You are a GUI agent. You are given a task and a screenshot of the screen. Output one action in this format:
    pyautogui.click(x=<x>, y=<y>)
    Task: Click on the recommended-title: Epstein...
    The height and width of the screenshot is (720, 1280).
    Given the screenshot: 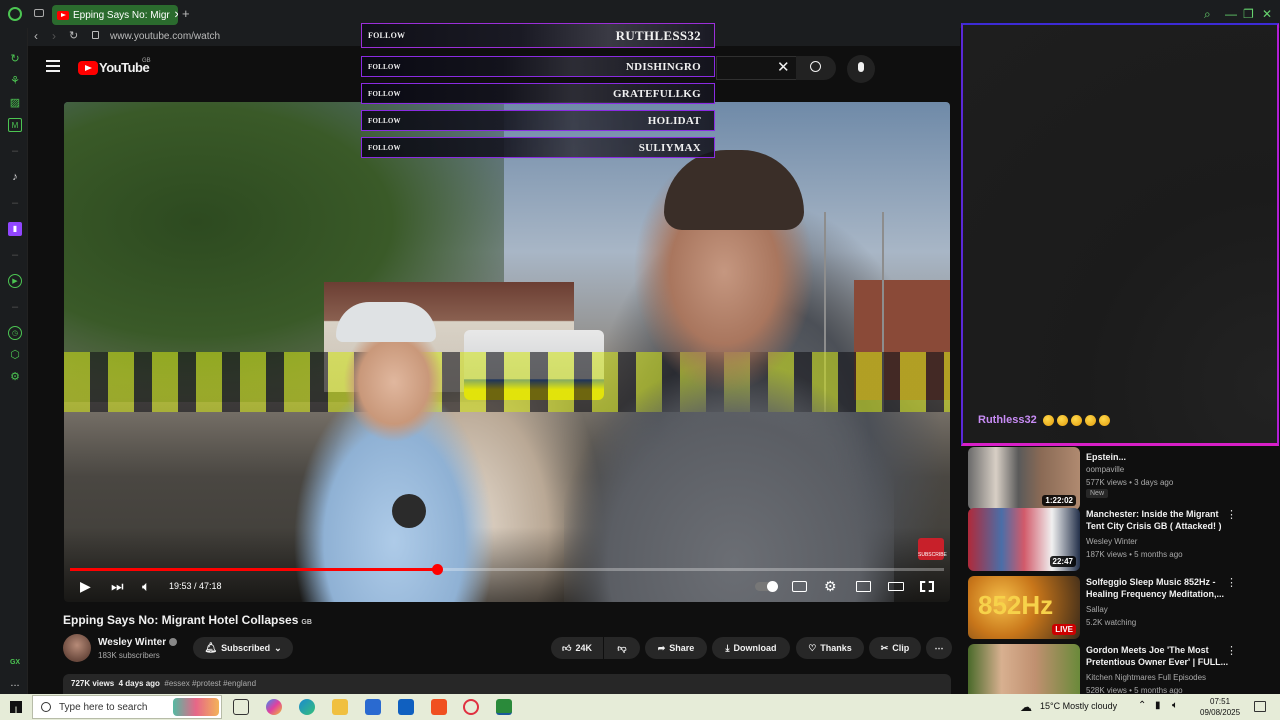 What is the action you would take?
    pyautogui.click(x=1162, y=457)
    